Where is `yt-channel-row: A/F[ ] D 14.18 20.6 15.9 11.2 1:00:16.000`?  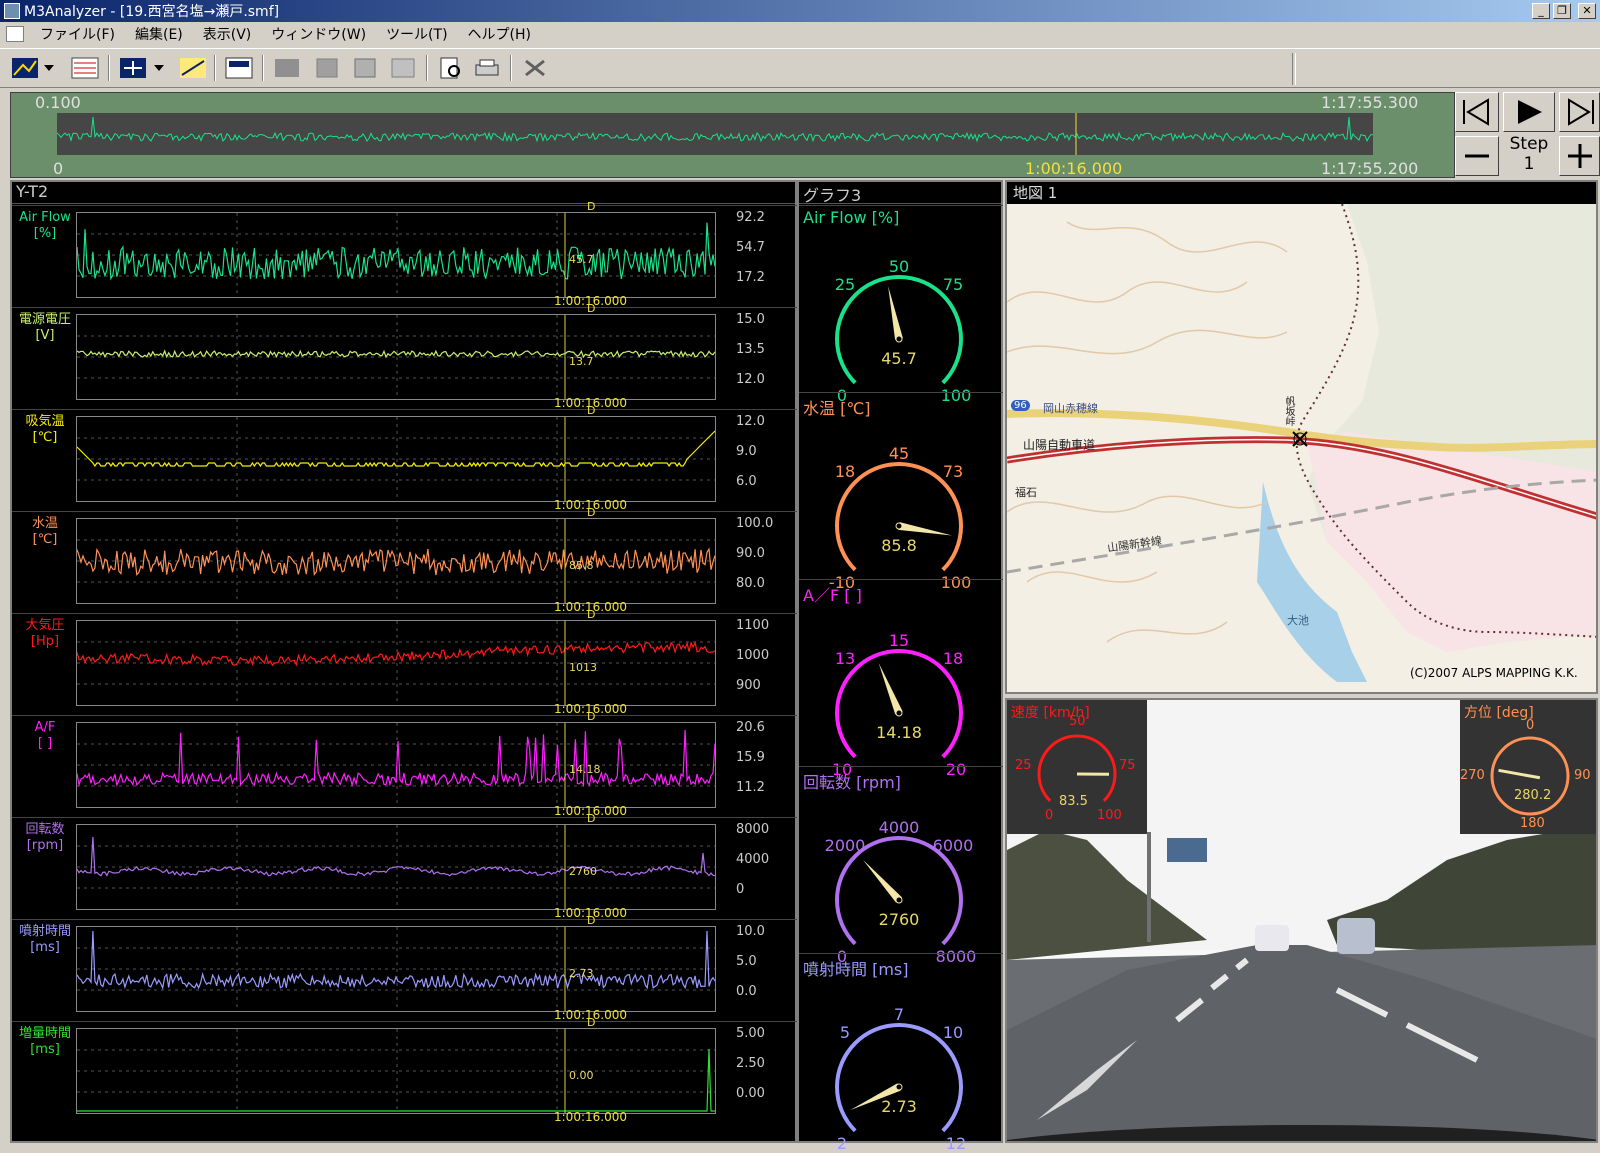 yt-channel-row: A/F[ ] D 14.18 20.6 15.9 11.2 1:00:16.000 is located at coordinates (405, 764).